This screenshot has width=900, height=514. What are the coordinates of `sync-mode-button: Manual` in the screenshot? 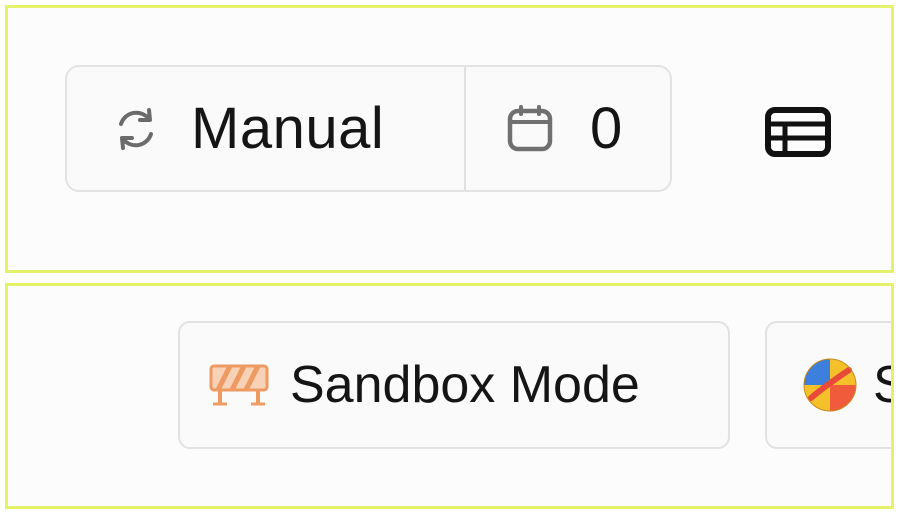 It's located at (265, 128).